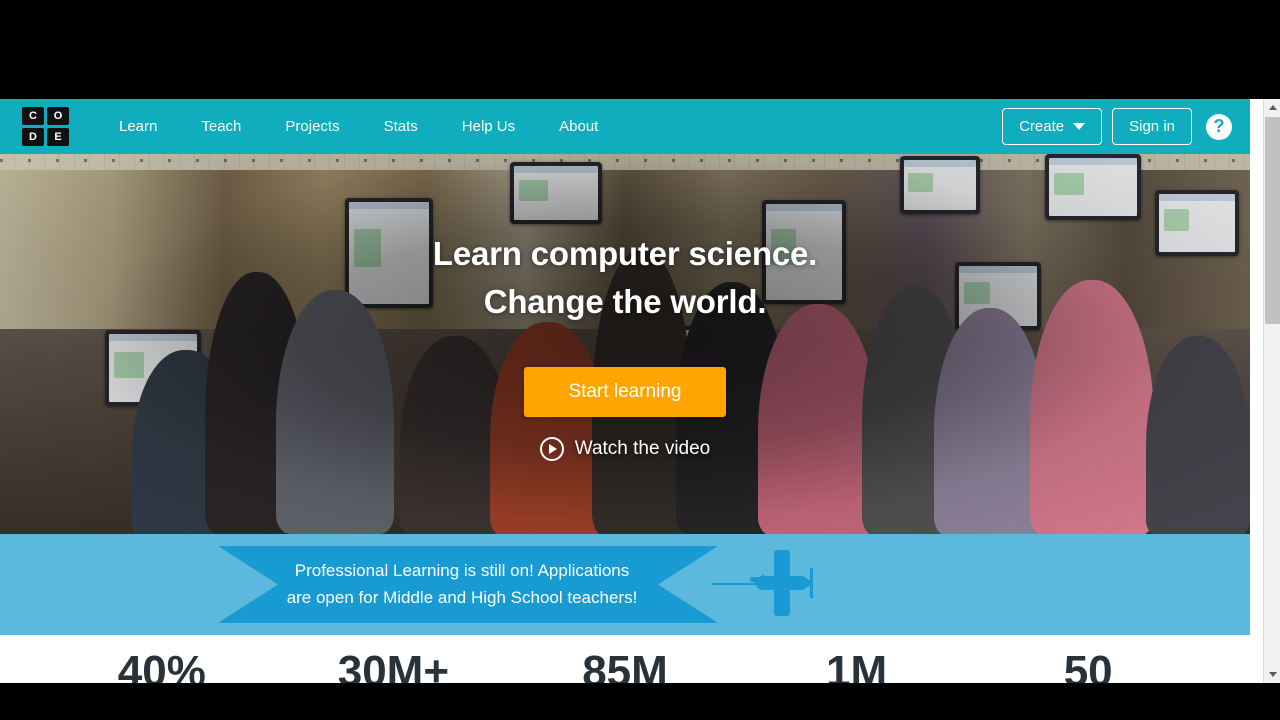  I want to click on stat-number: 1M, so click(857, 665).